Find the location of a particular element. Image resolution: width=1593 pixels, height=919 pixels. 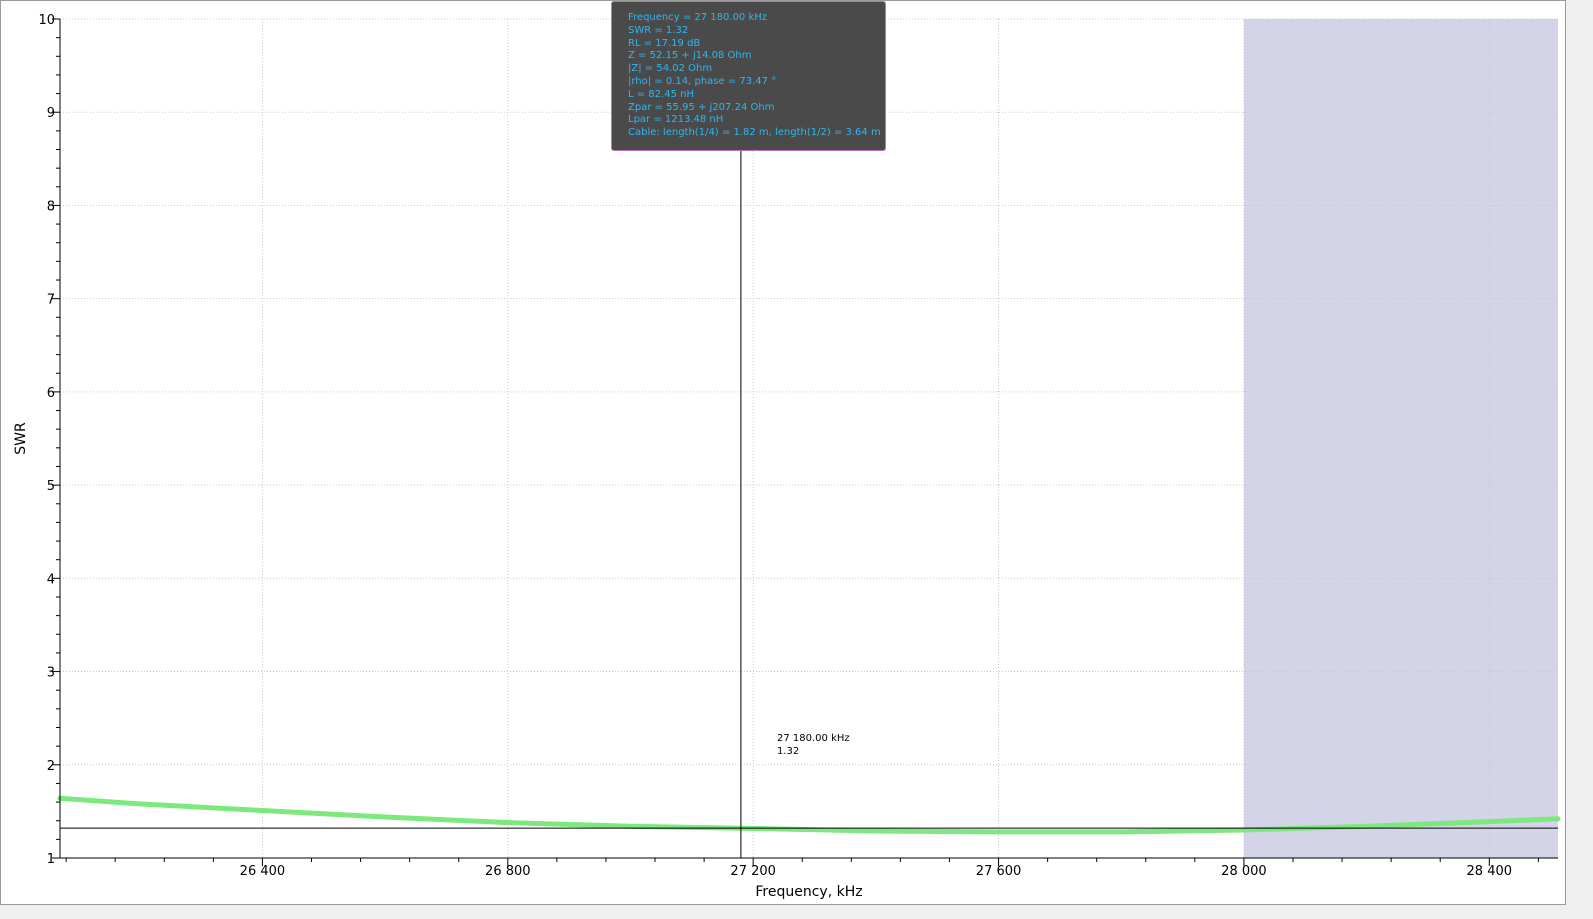

tooltip-line-swr: SWR = 1.32 is located at coordinates (658, 30).